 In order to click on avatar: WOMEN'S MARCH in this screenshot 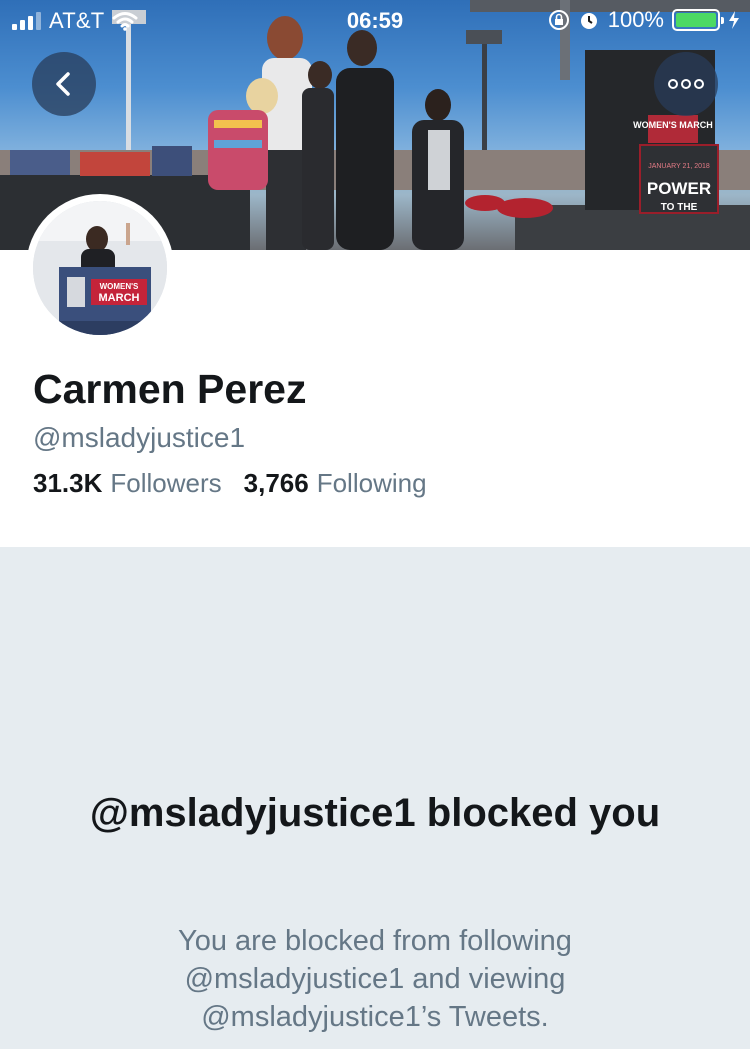, I will do `click(100, 268)`.